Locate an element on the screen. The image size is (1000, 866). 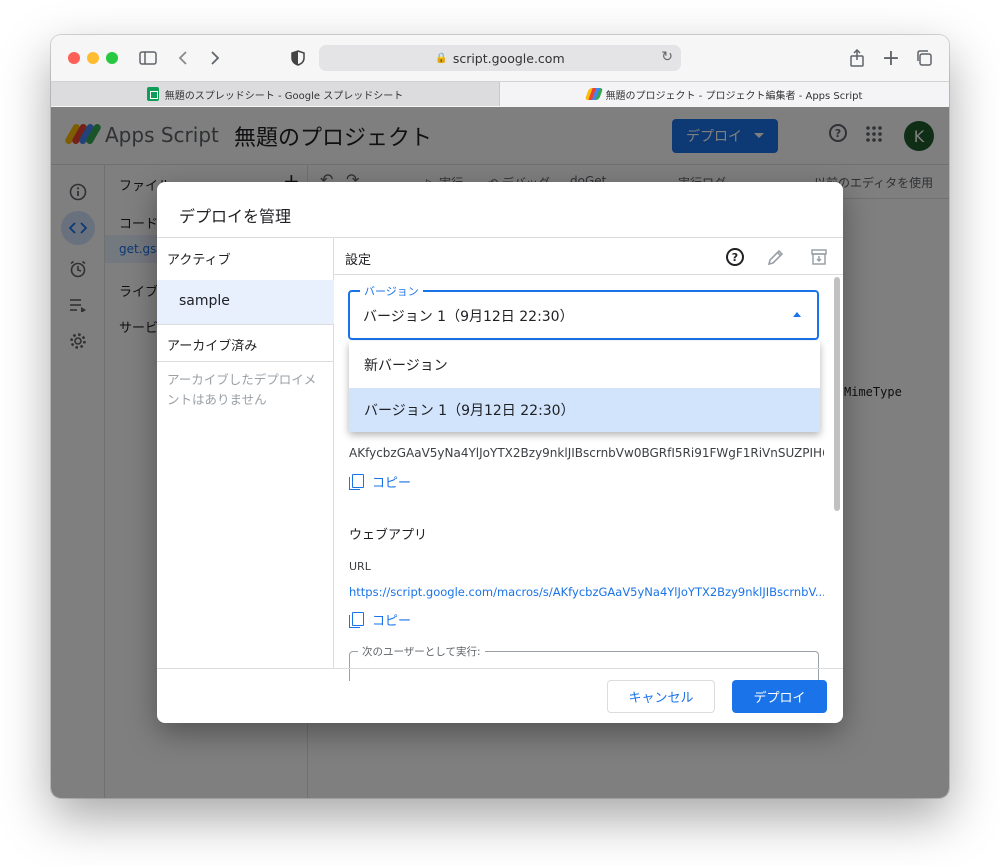
address-bar: 🔒 script.google.com ↻ is located at coordinates (500, 58).